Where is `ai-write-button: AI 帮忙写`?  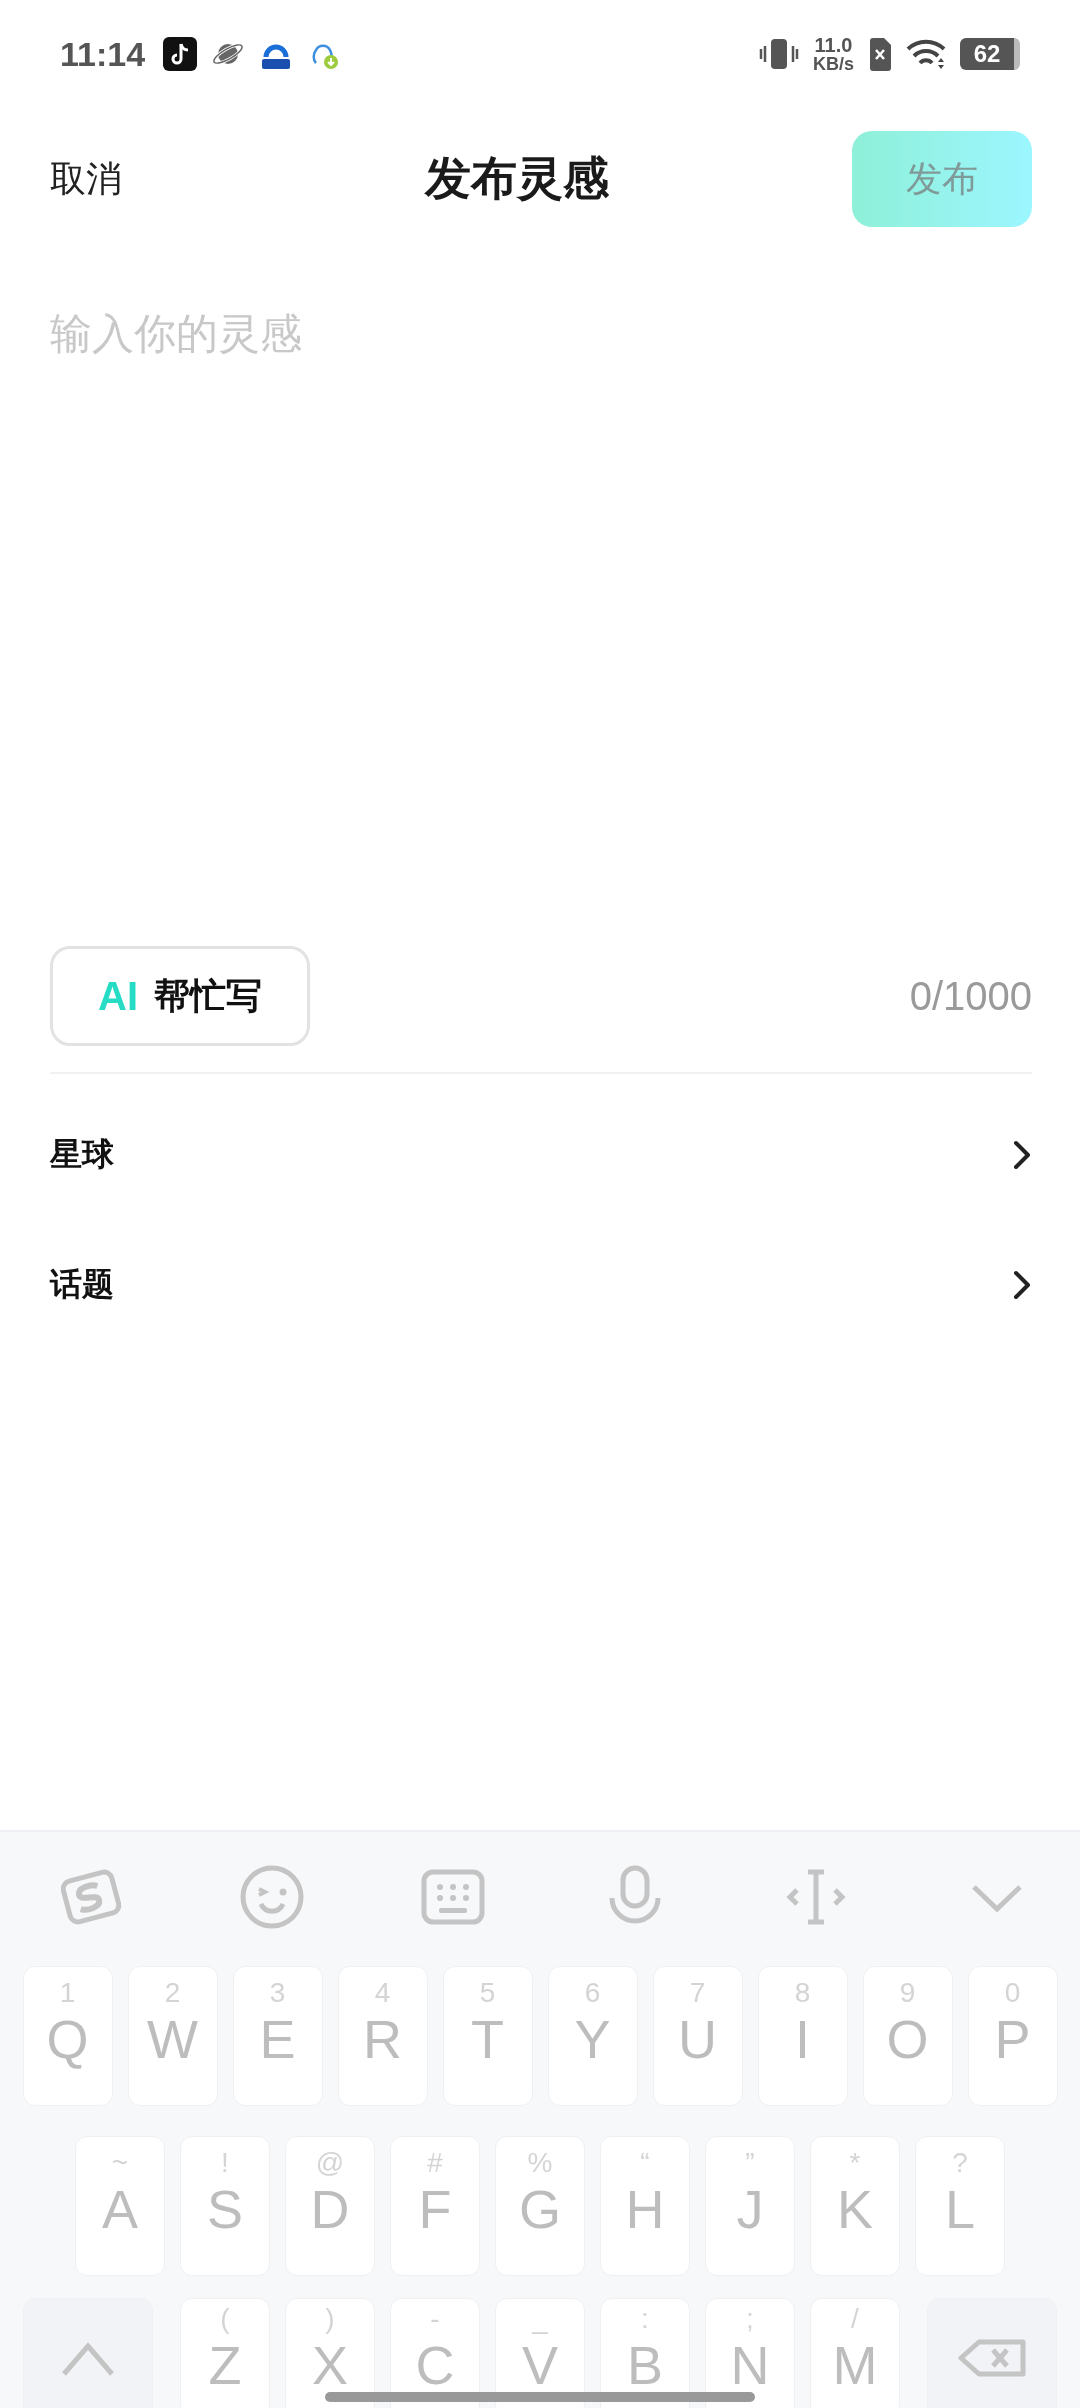 ai-write-button: AI 帮忙写 is located at coordinates (180, 996).